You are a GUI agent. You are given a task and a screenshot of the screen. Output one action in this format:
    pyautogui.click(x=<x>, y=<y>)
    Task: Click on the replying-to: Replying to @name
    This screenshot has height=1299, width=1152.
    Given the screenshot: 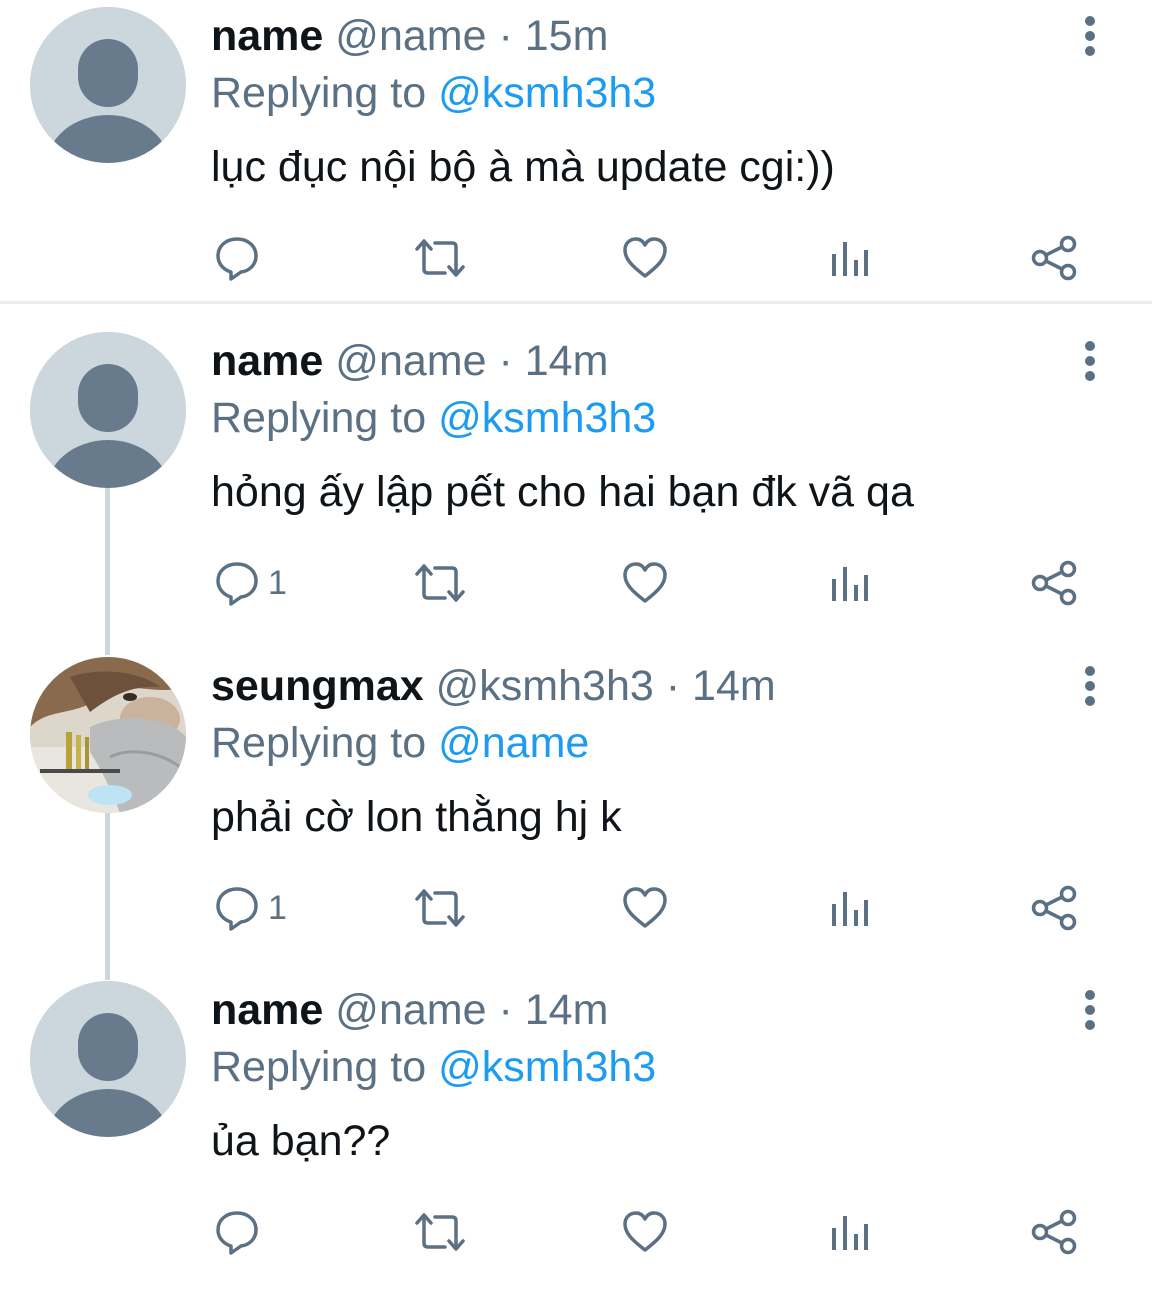 What is the action you would take?
    pyautogui.click(x=400, y=743)
    